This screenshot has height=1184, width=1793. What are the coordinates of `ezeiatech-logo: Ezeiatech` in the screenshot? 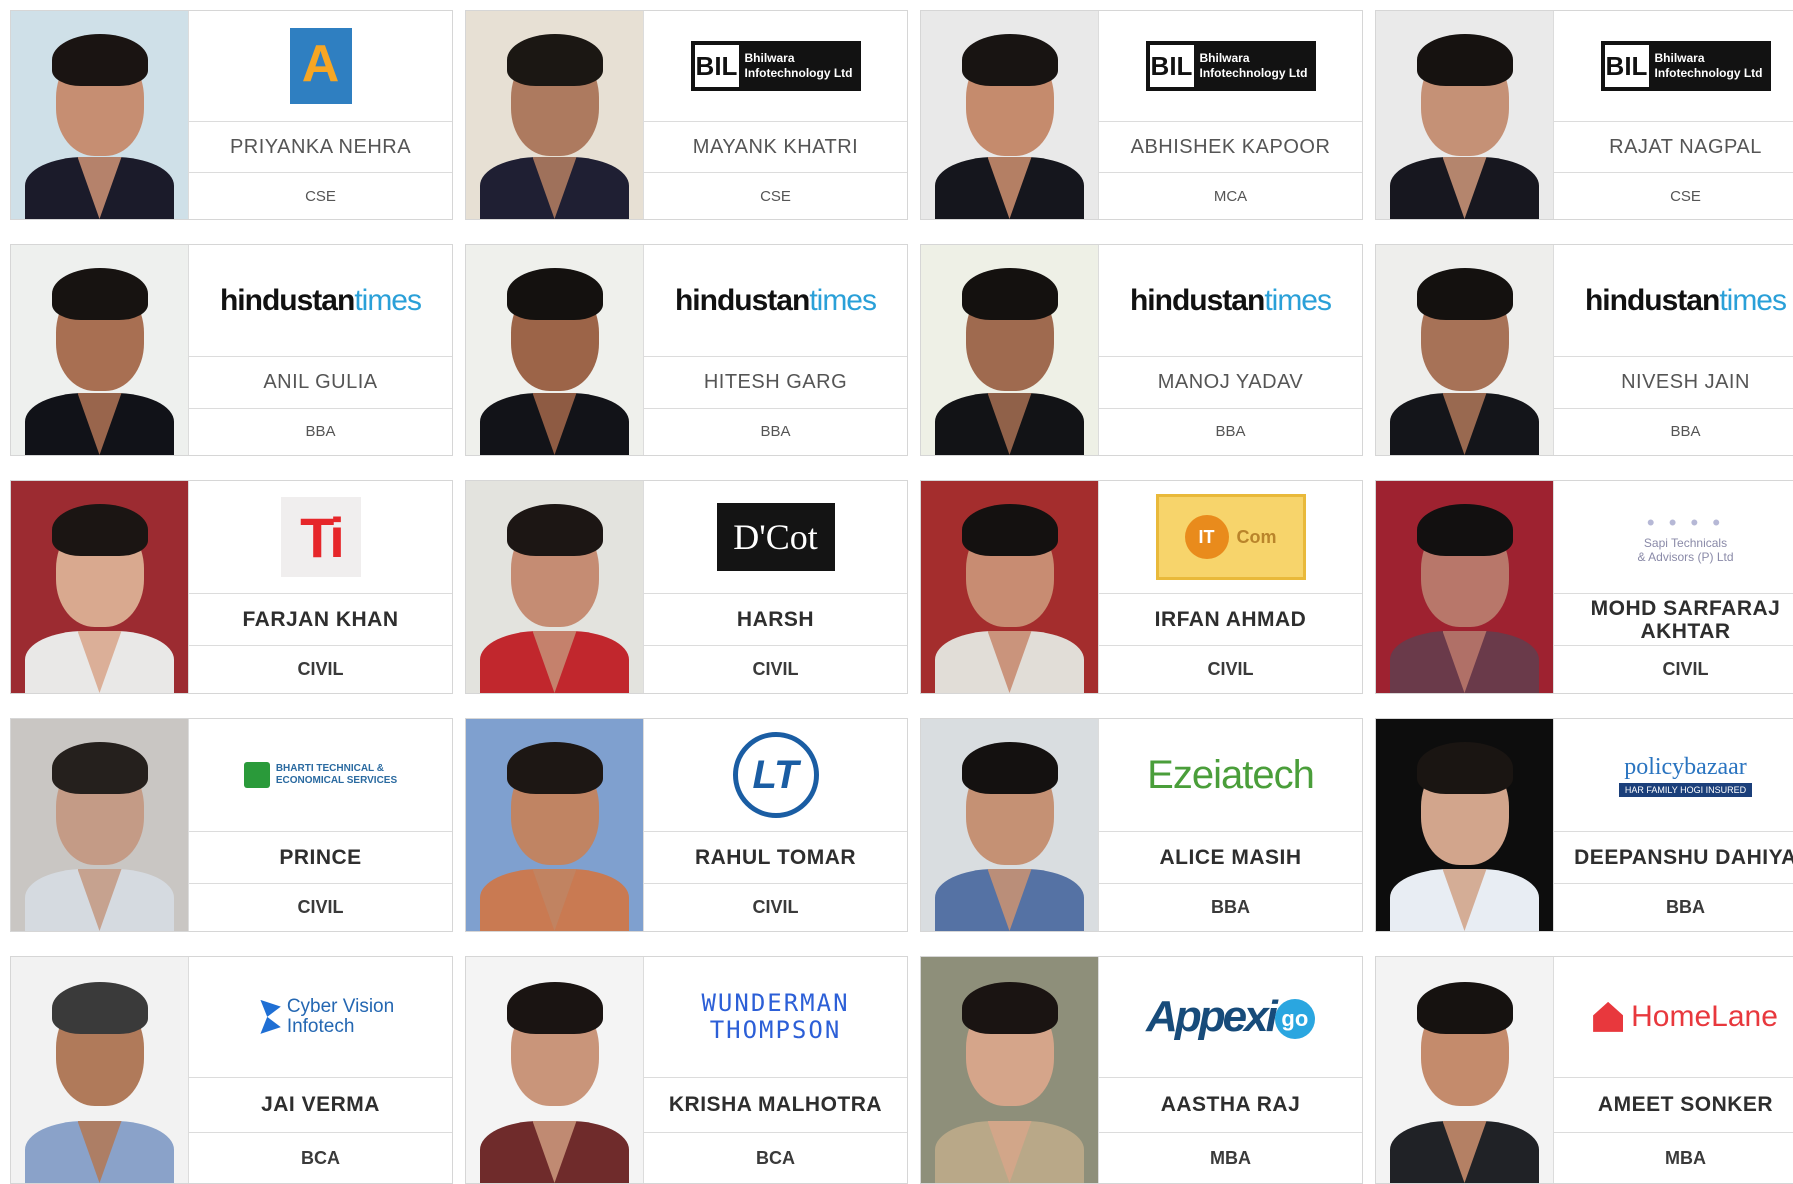 It's located at (1231, 774).